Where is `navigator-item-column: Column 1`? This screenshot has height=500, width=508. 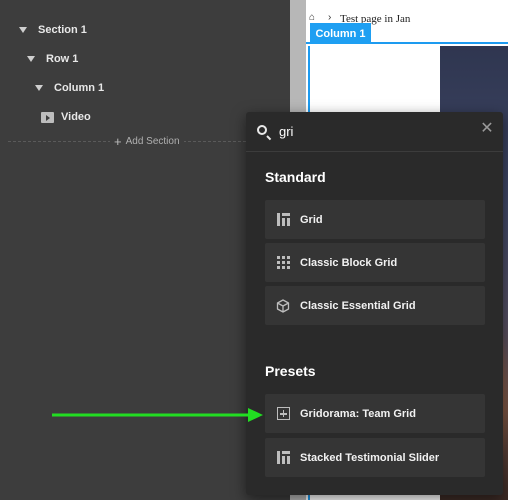
navigator-item-column: Column 1 is located at coordinates (69, 88).